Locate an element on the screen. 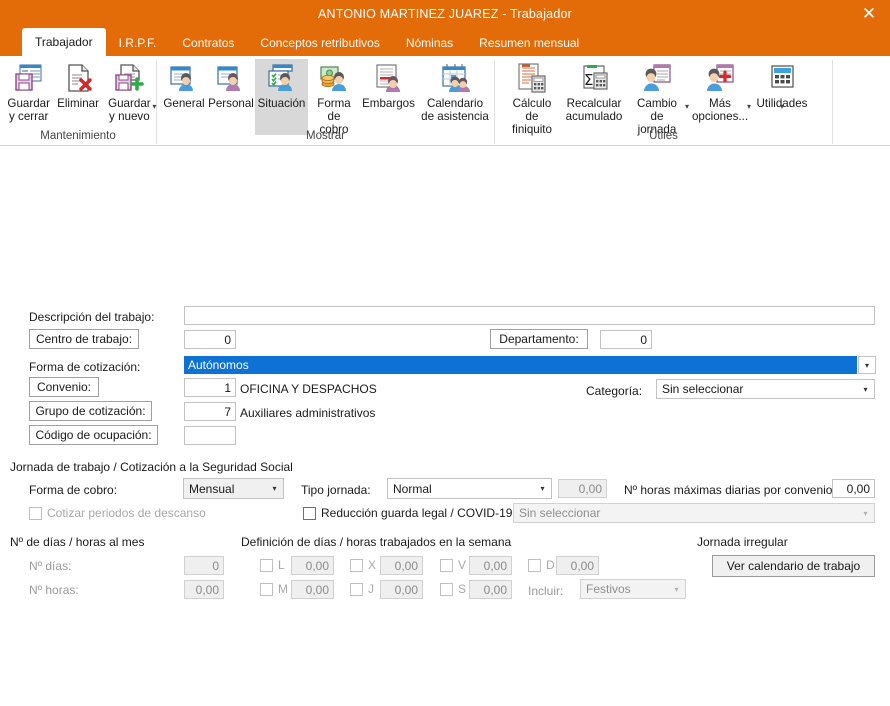  ribbon-button-calculo-de-finiquito: Cálculo de finiquito is located at coordinates (532, 97).